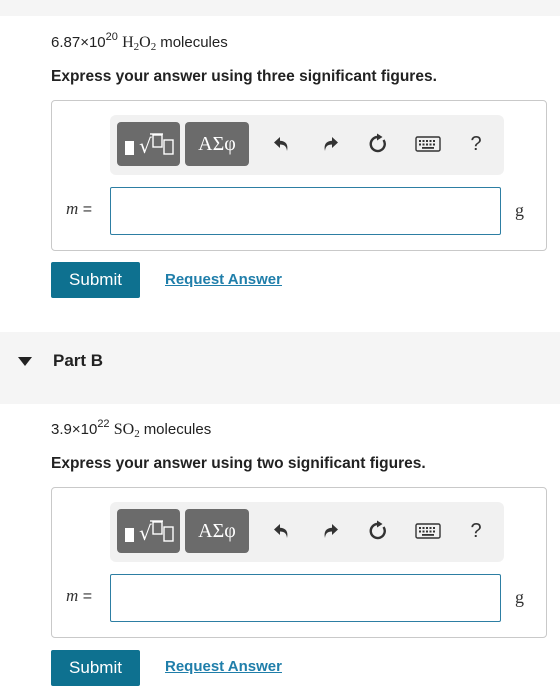 The height and width of the screenshot is (700, 560). What do you see at coordinates (280, 8) in the screenshot?
I see `top-section-strip` at bounding box center [280, 8].